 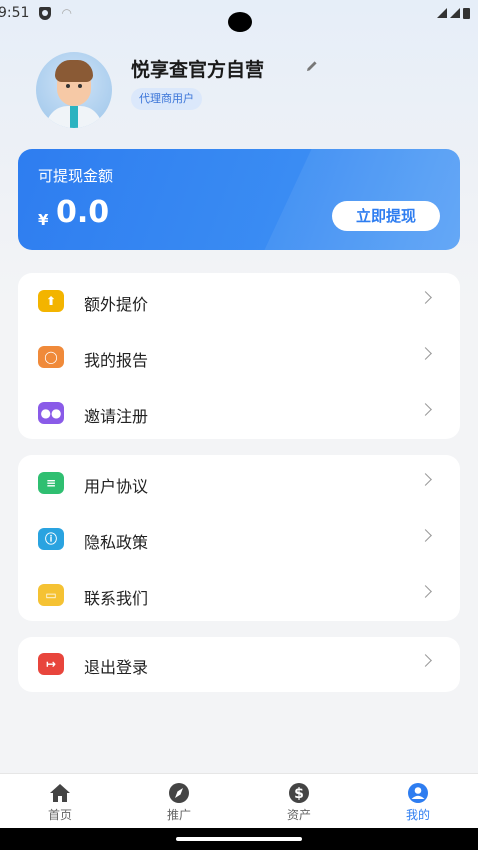 I want to click on nav-item-promote: 推广, so click(x=179, y=801).